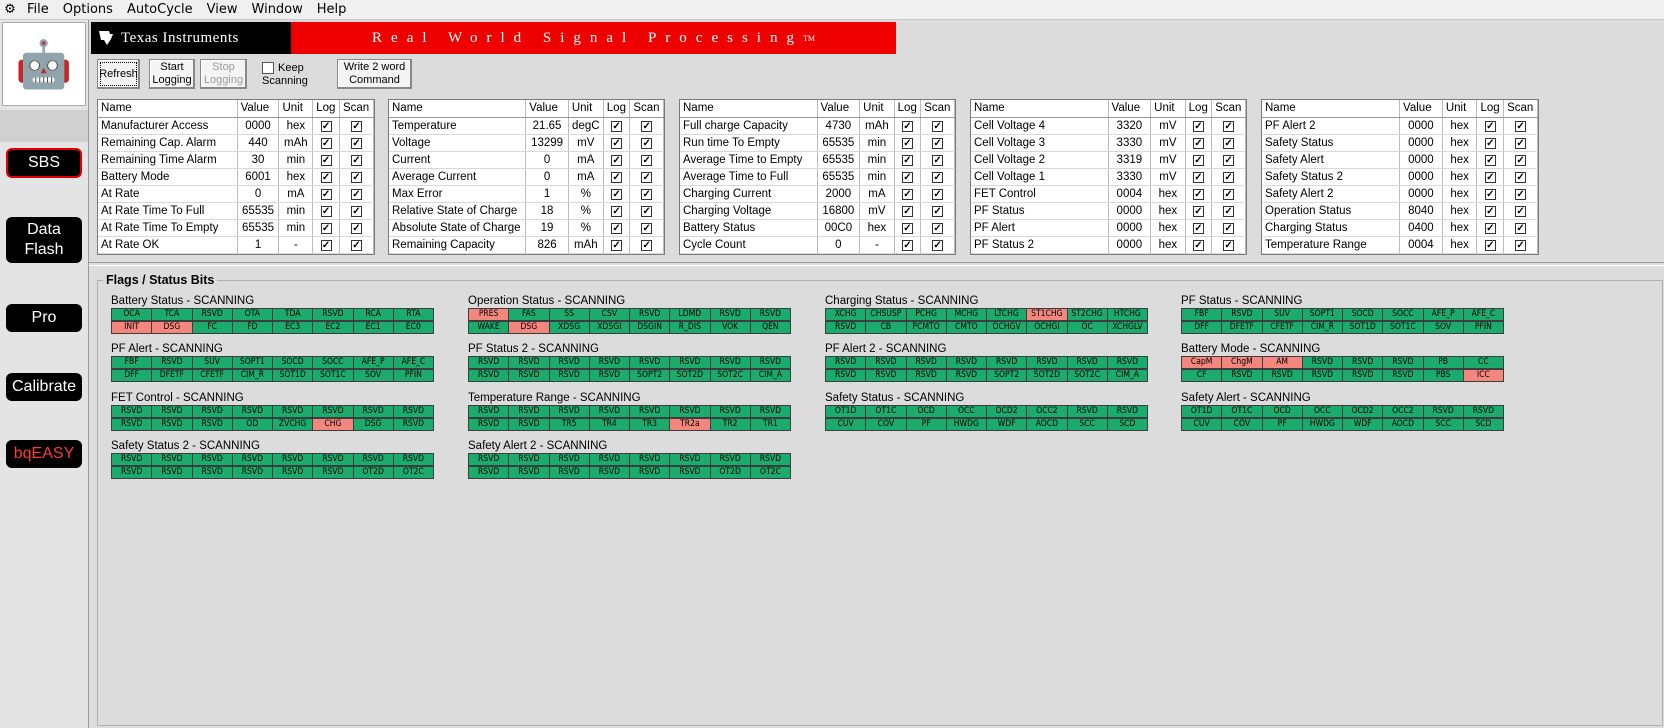  Describe the element at coordinates (236, 194) in the screenshot. I see `table-row: At Rate 0 mA ✓ ✓` at that location.